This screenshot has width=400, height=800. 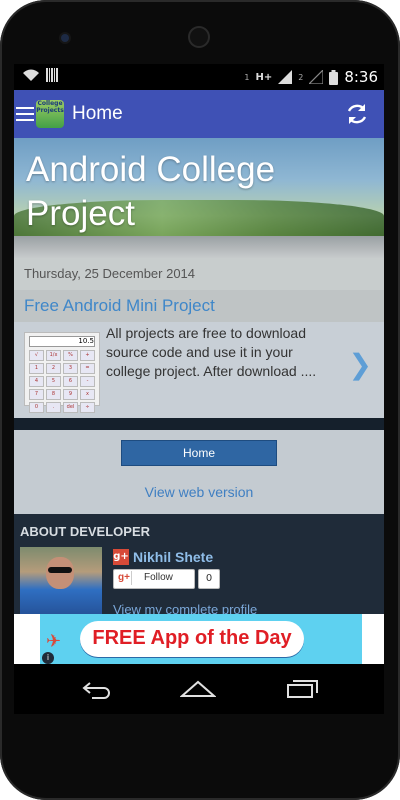 I want to click on sim-1-label: 1, so click(x=247, y=77).